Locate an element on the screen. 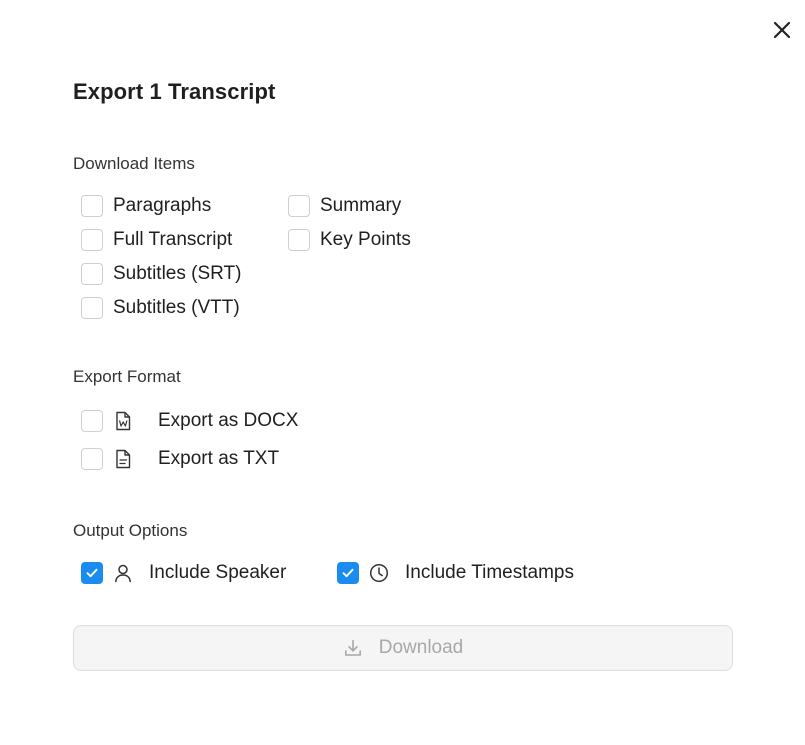  include-timestamps-checkbox is located at coordinates (348, 573).